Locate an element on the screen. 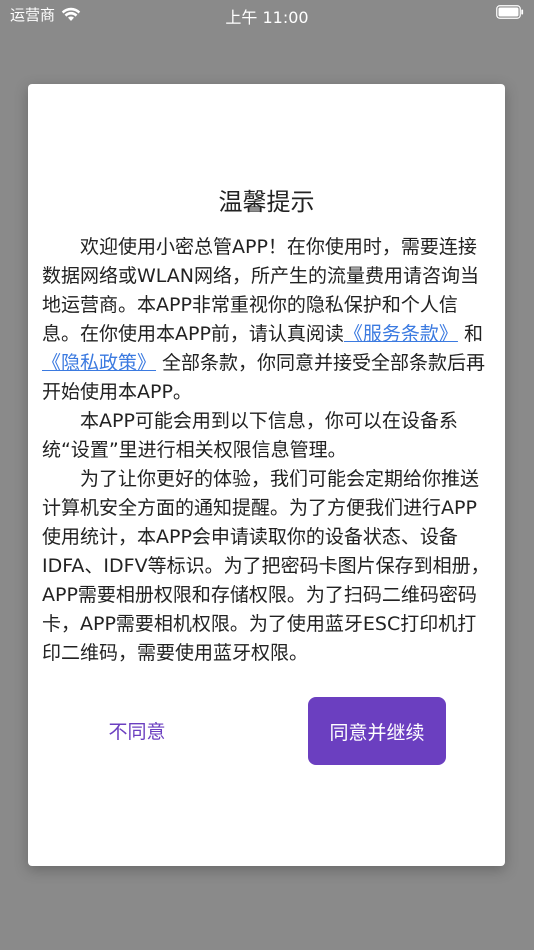  permissions-paragraph: 本APP可能会用到以下信息，你可以在设备系统“设置”里进行相关权限信息管理。 is located at coordinates (250, 435).